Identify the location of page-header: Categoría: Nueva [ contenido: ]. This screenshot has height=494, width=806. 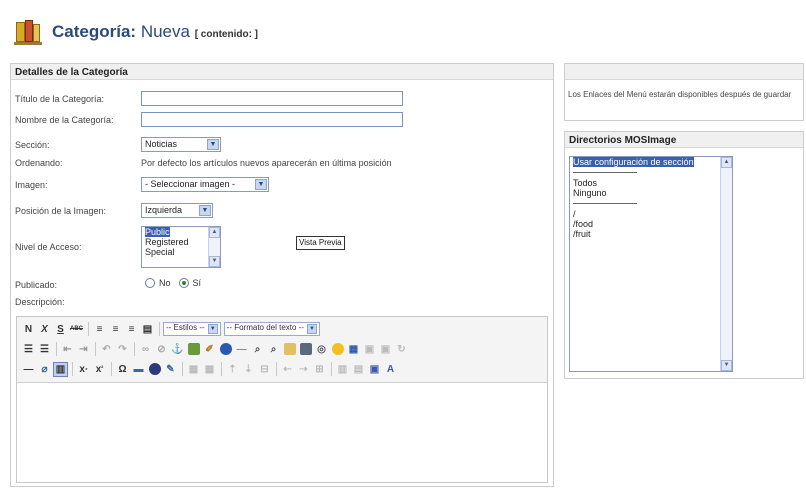
(136, 32).